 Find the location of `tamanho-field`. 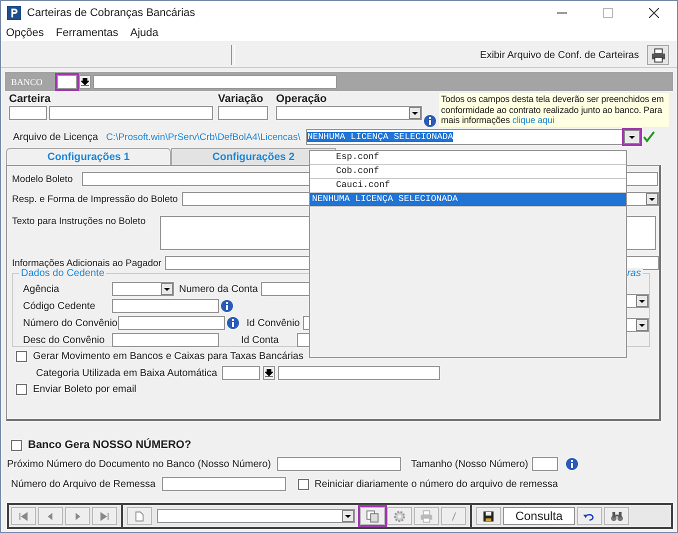

tamanho-field is located at coordinates (545, 464).